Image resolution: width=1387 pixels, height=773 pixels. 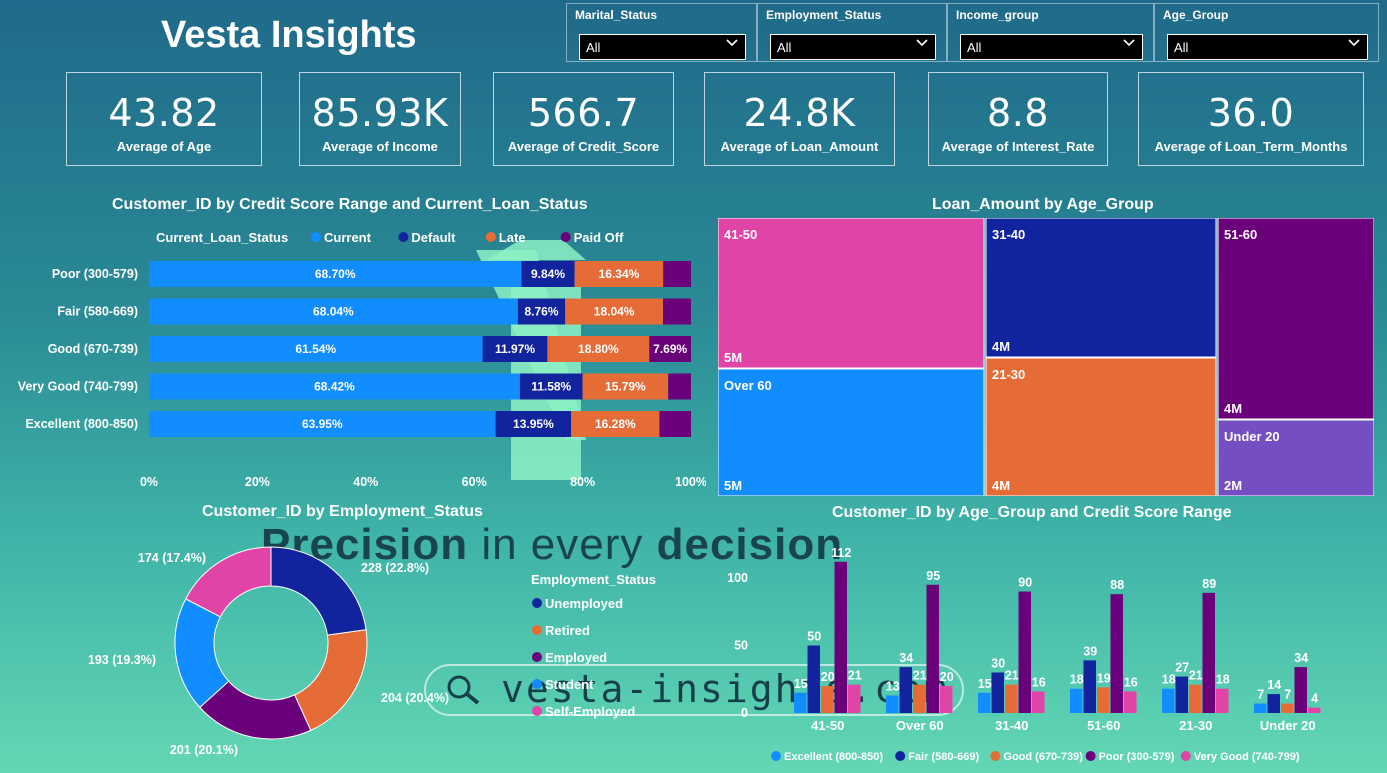 I want to click on y-tick-label: 50, so click(x=741, y=646).